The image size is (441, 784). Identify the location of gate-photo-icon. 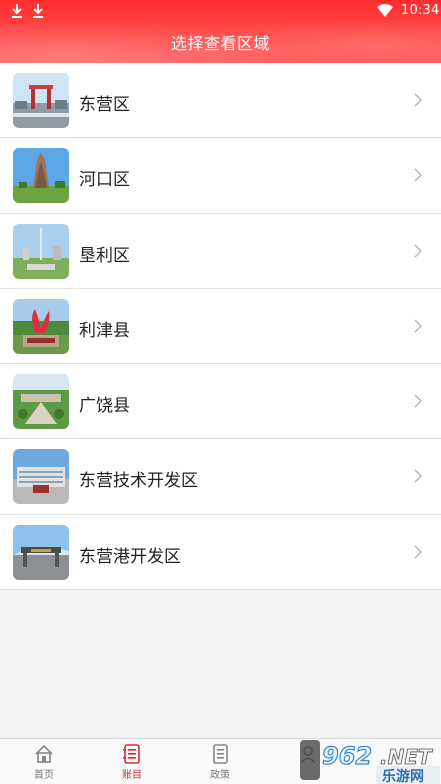
(41, 552).